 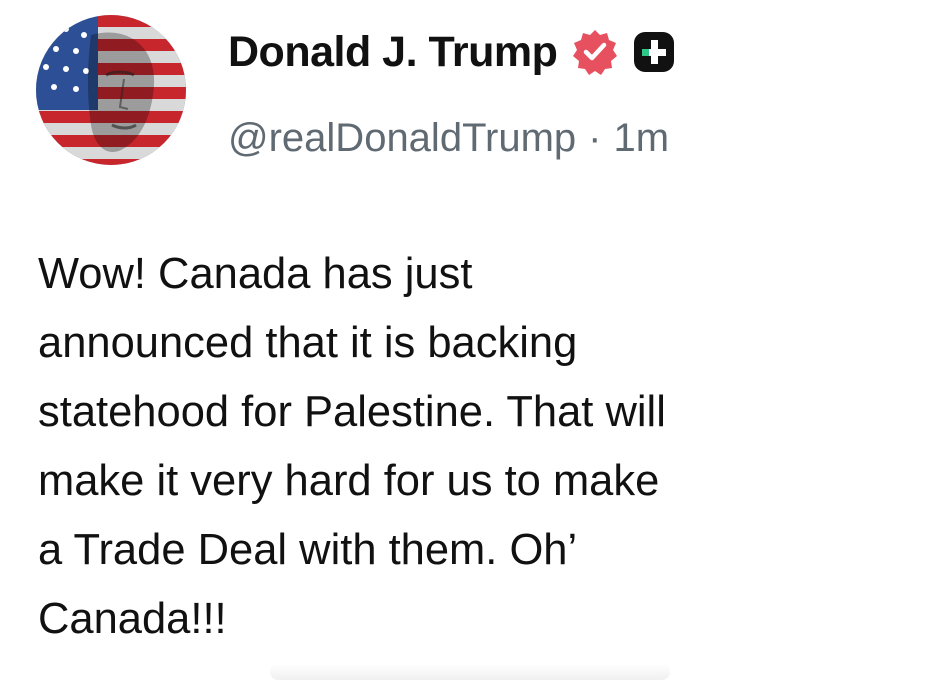 I want to click on author-handle: @realDonaldTrump, so click(x=402, y=138).